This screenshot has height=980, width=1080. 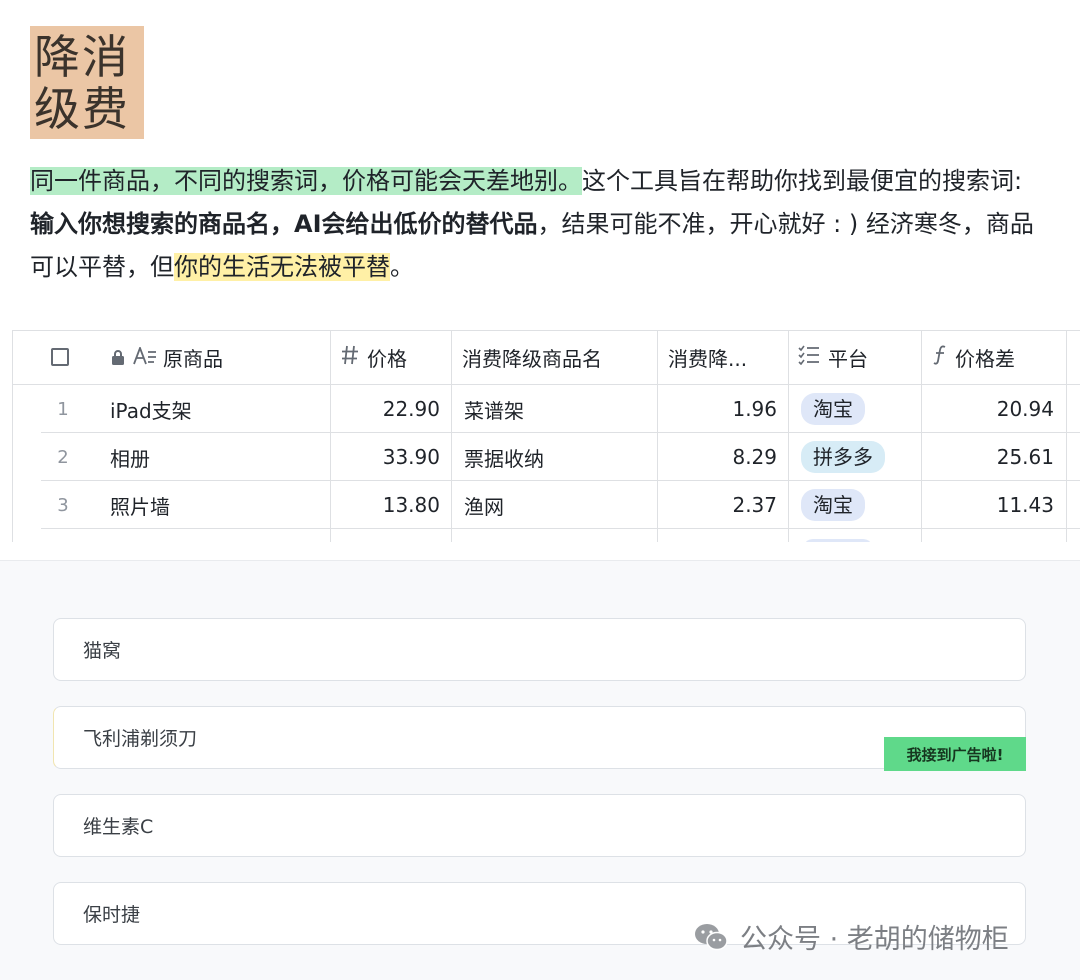 What do you see at coordinates (988, 505) in the screenshot?
I see `cell-diff: 11.43` at bounding box center [988, 505].